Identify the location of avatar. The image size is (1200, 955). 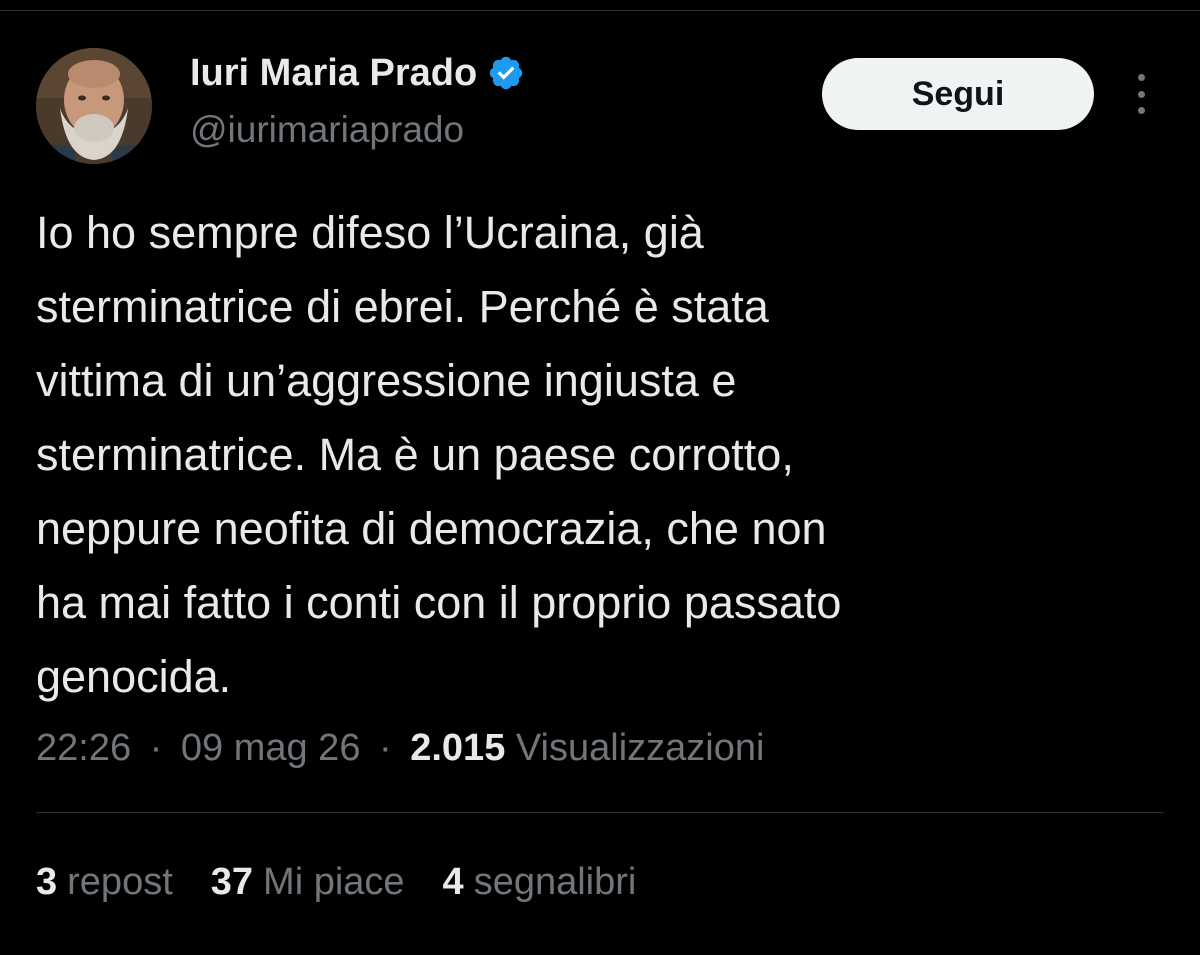
(94, 106).